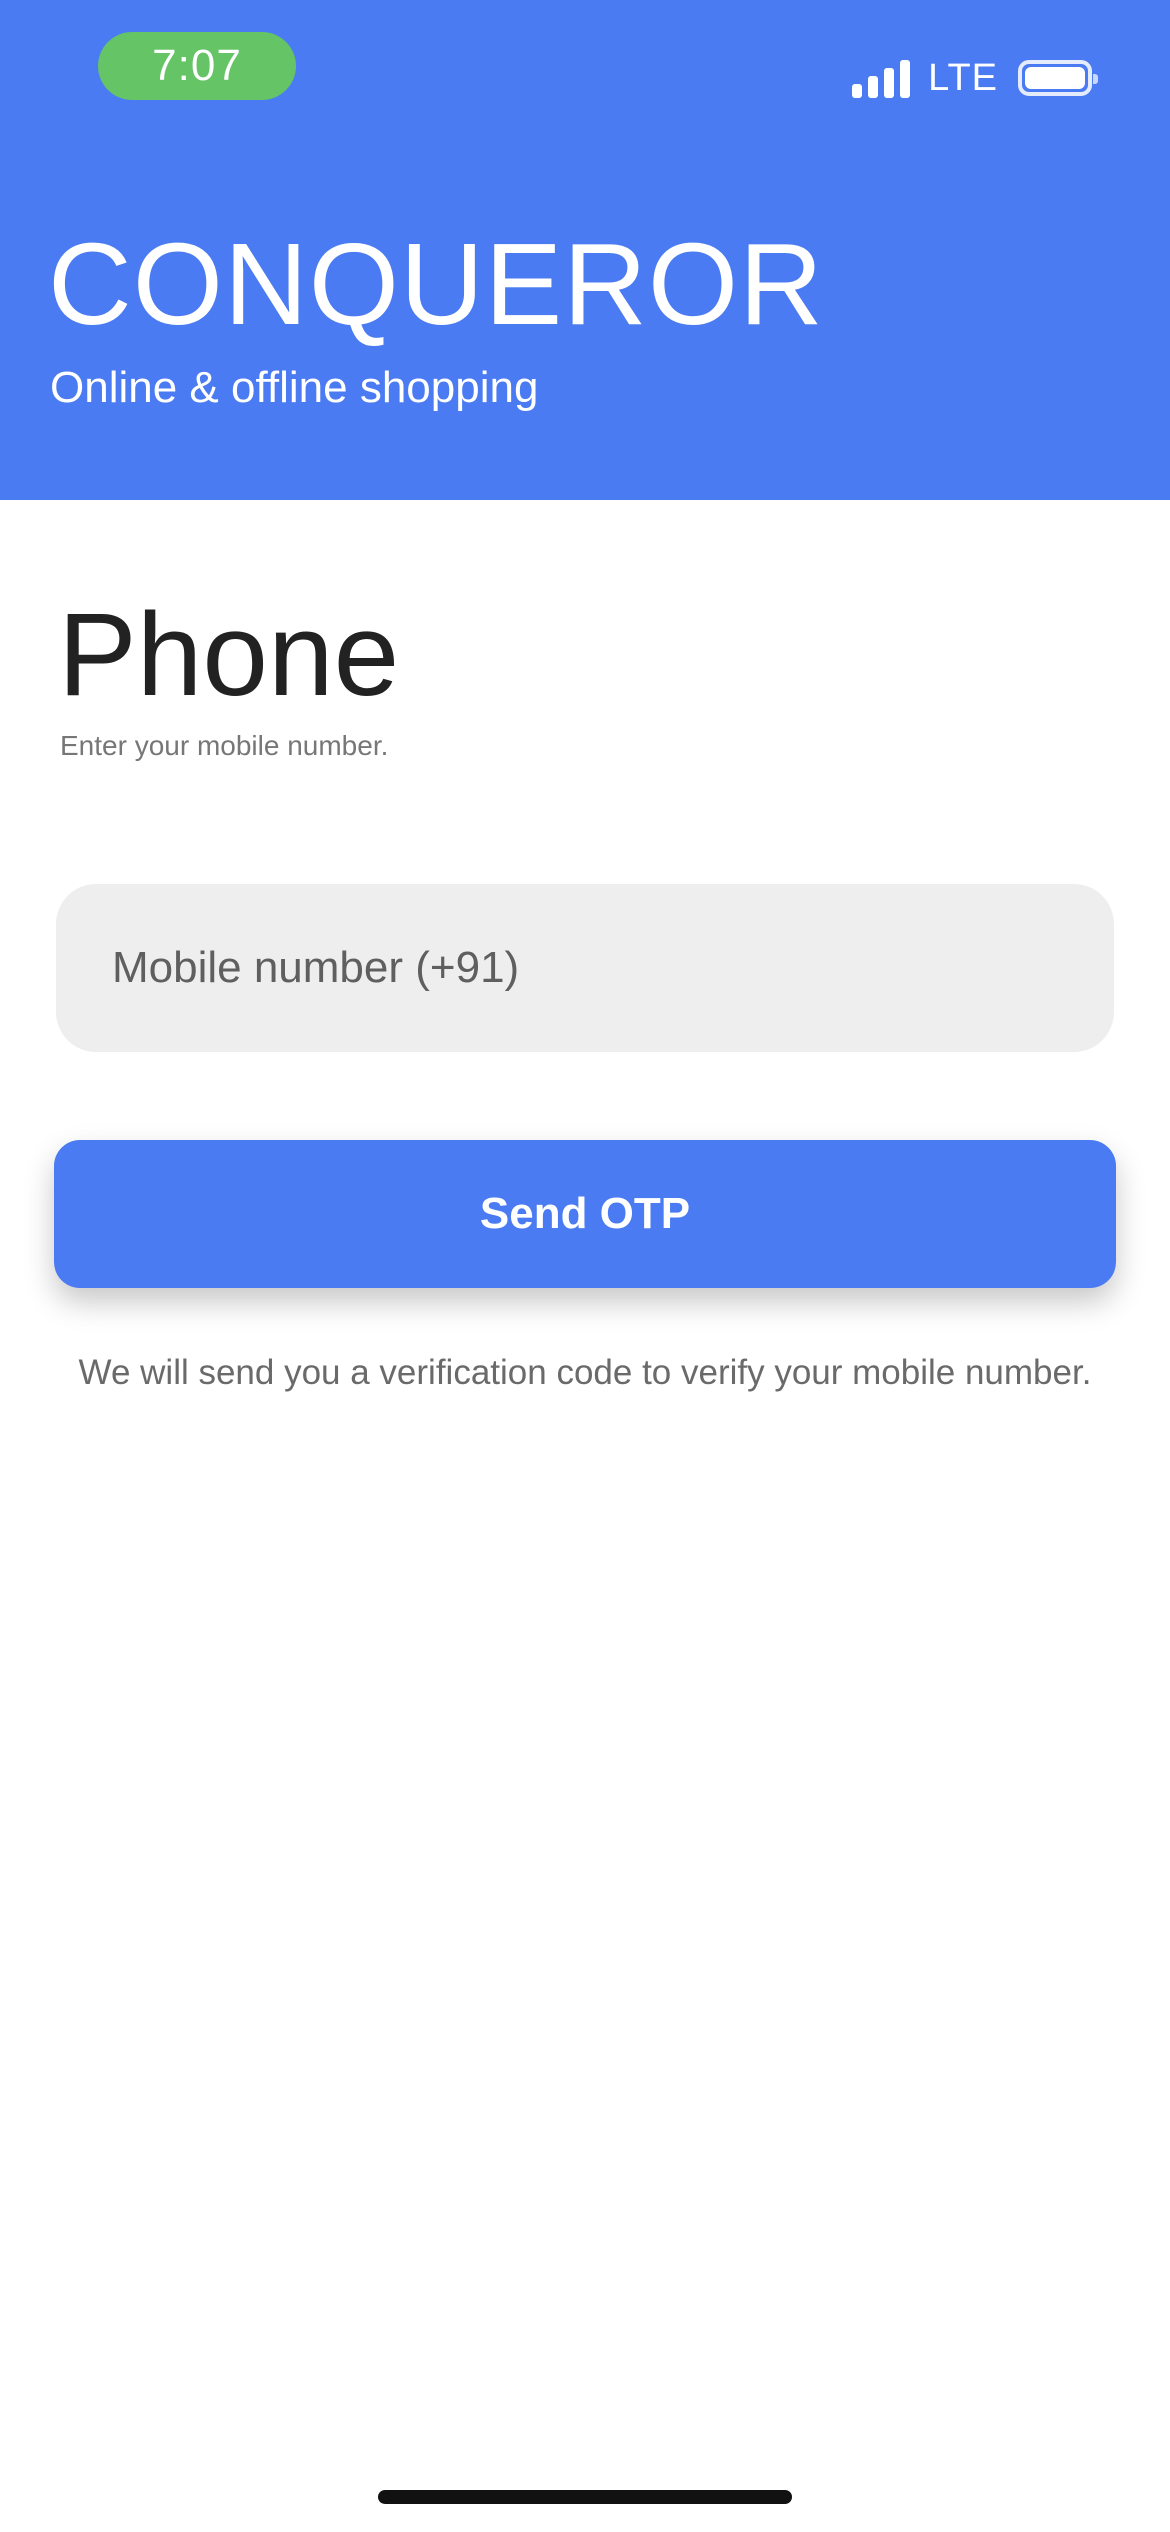  Describe the element at coordinates (294, 387) in the screenshot. I see `brand-tagline: Online & offline shopping` at that location.